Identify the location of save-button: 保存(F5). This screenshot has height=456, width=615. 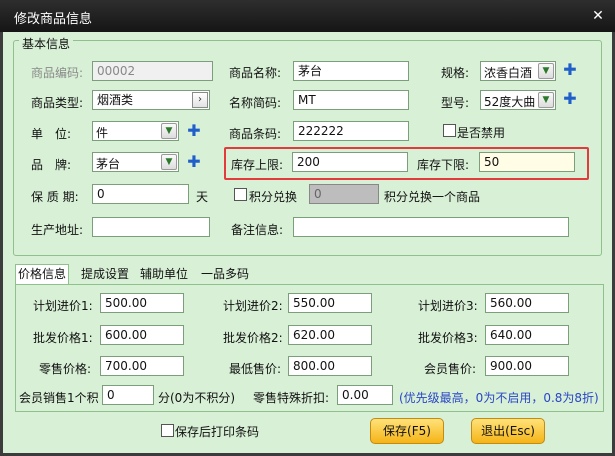
(407, 431).